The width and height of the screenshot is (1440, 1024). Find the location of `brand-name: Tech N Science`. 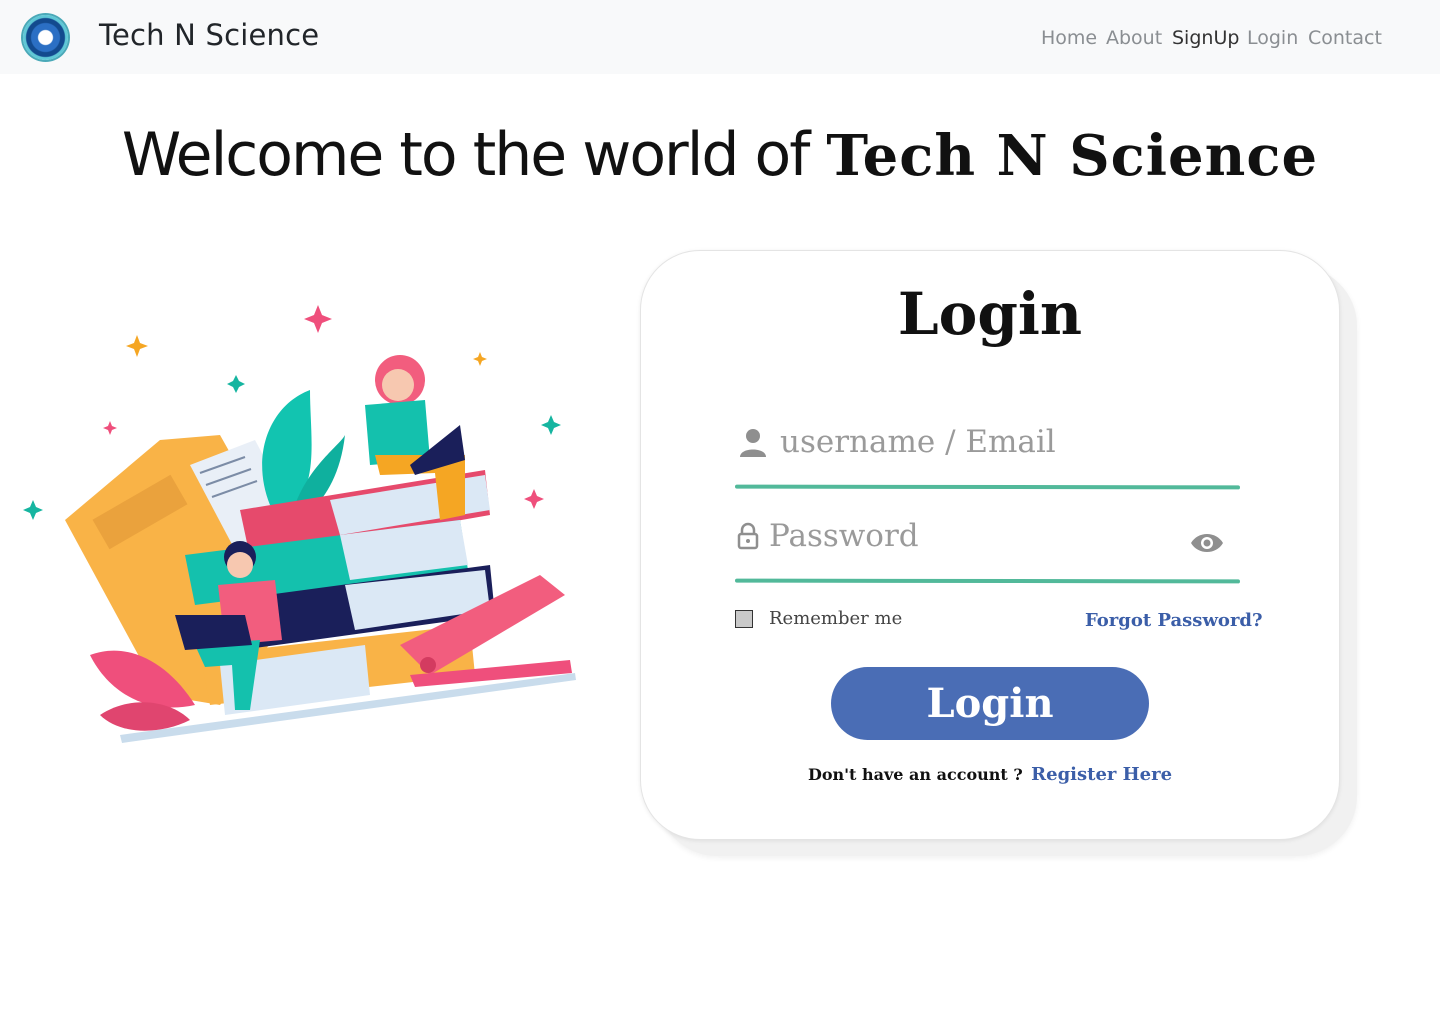

brand-name: Tech N Science is located at coordinates (209, 35).